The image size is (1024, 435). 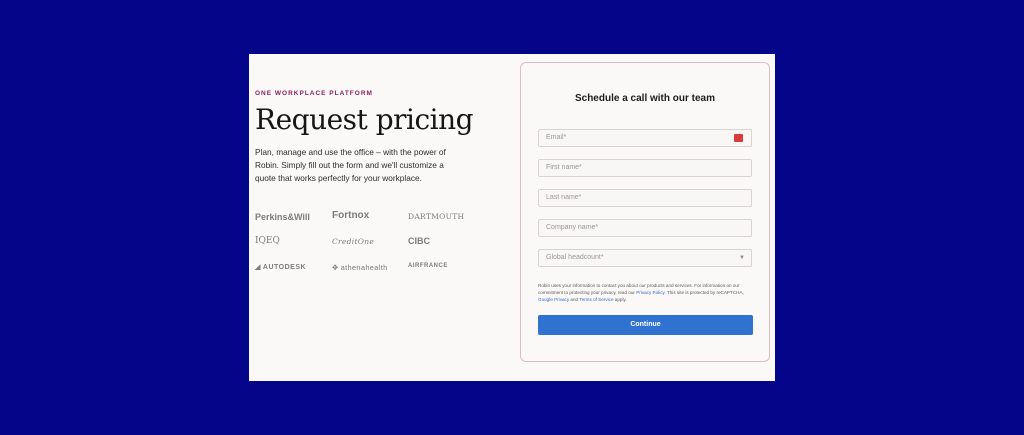 I want to click on logo-fortnox: Fortnox, so click(x=351, y=215).